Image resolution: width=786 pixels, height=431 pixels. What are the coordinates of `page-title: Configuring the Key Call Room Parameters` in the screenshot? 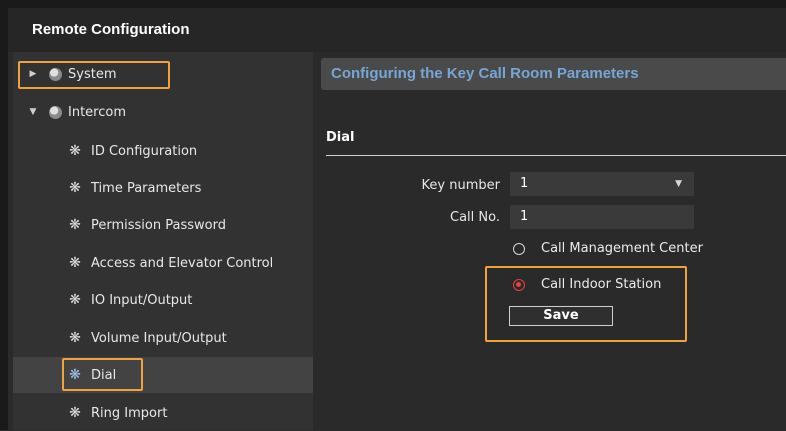 It's located at (553, 74).